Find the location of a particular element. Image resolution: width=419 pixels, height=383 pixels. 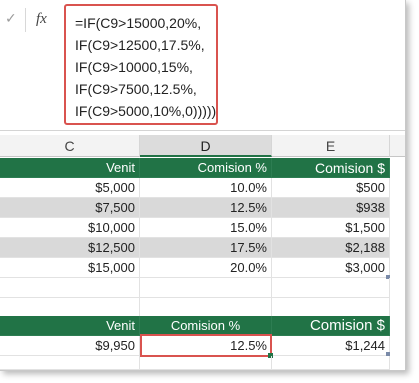

table-cell: $2,188 is located at coordinates (331, 248).